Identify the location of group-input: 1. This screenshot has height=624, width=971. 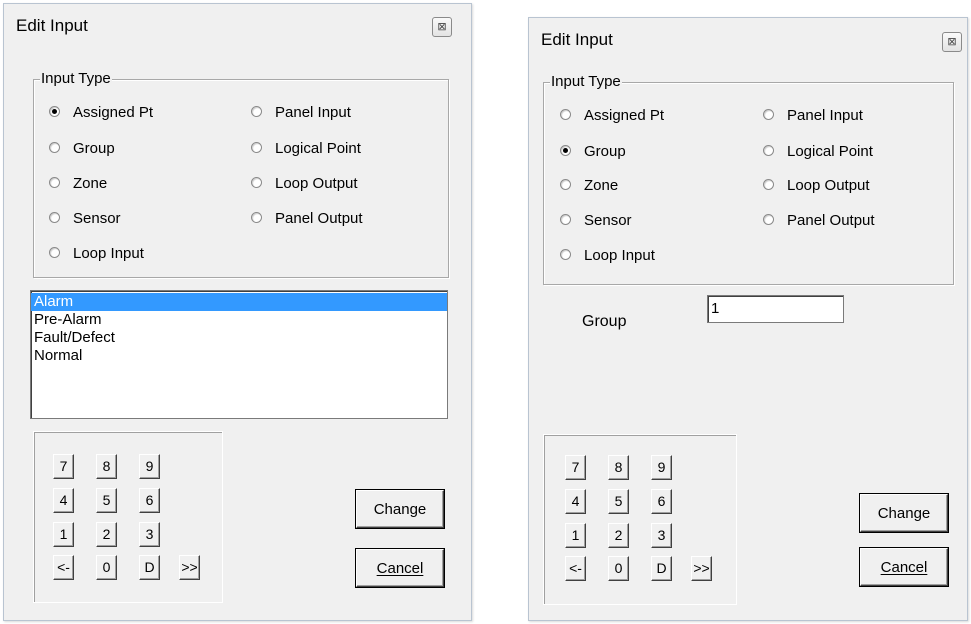
(775, 309).